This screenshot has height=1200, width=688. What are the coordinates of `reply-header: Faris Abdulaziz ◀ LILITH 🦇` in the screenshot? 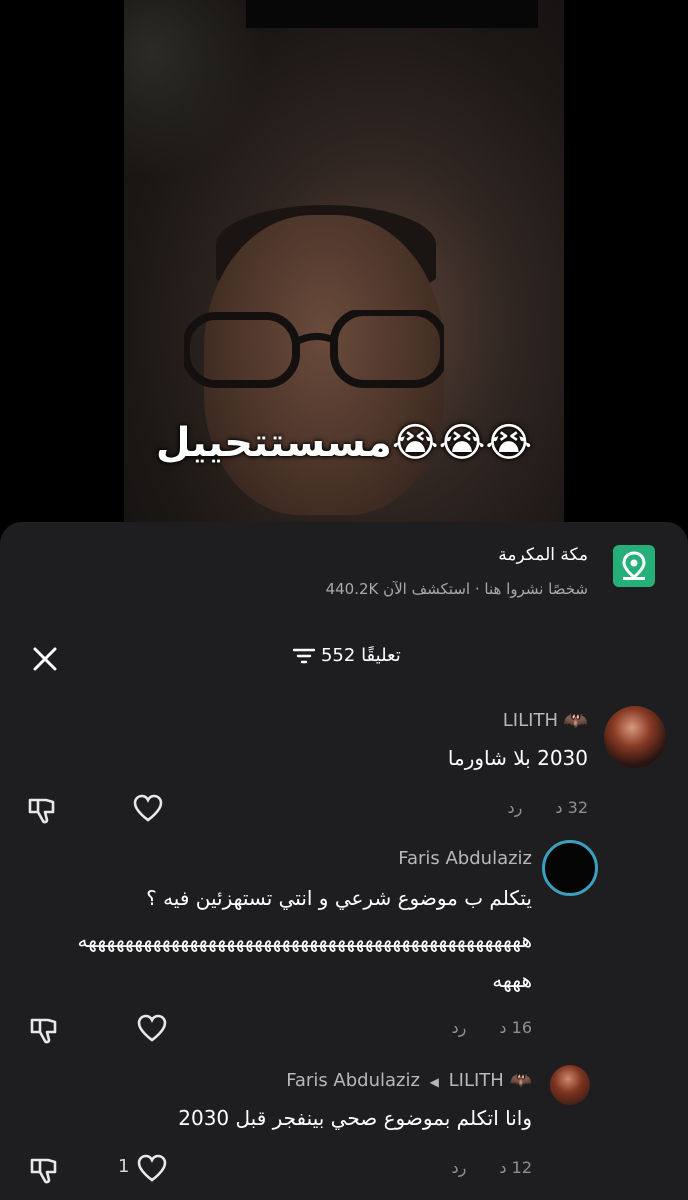 It's located at (409, 1080).